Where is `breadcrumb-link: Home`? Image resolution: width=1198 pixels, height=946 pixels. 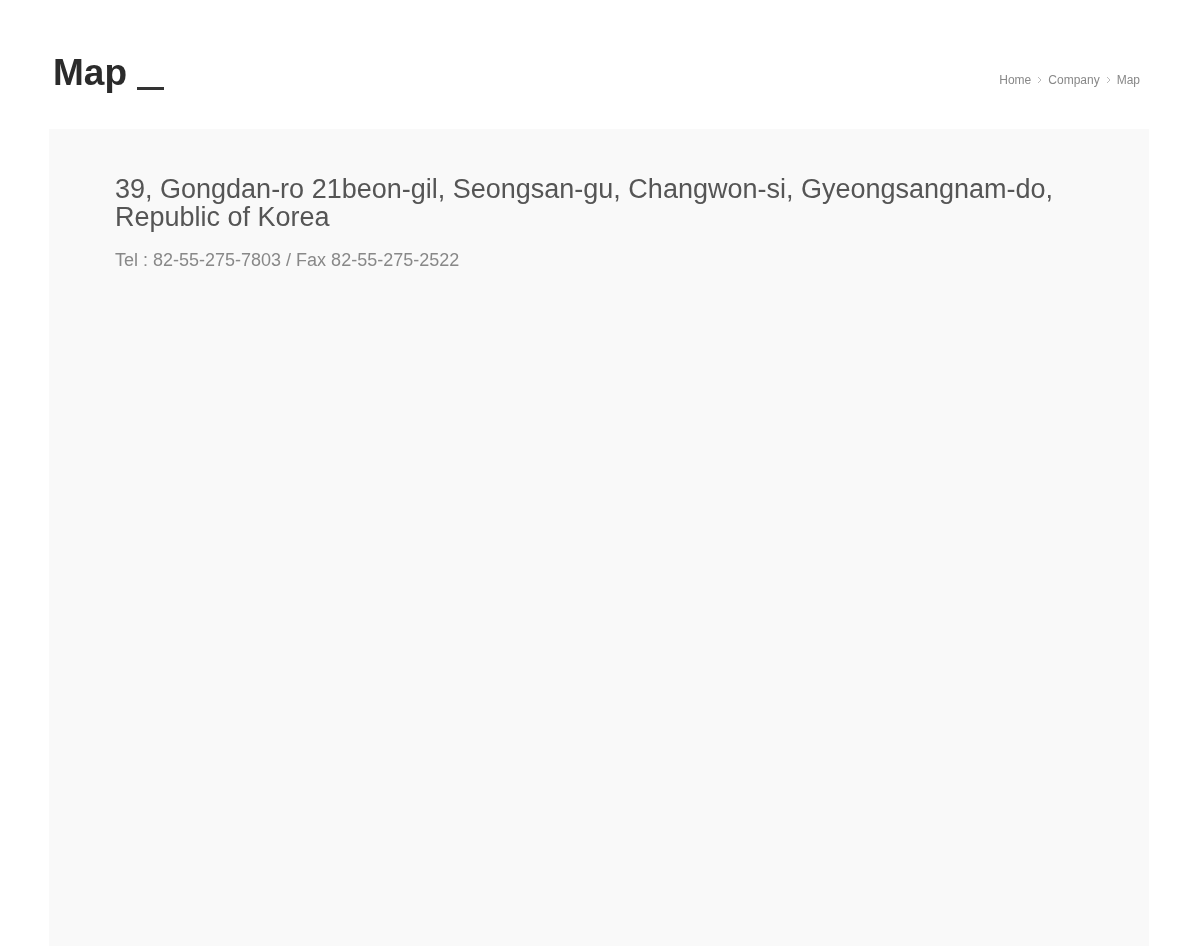 breadcrumb-link: Home is located at coordinates (1015, 80).